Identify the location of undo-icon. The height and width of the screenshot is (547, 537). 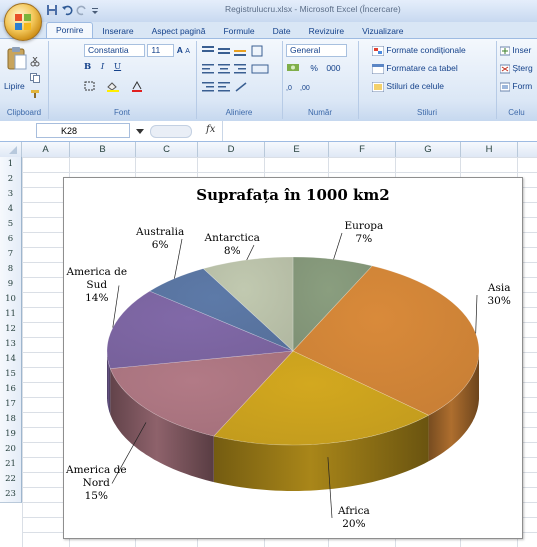
(67, 10).